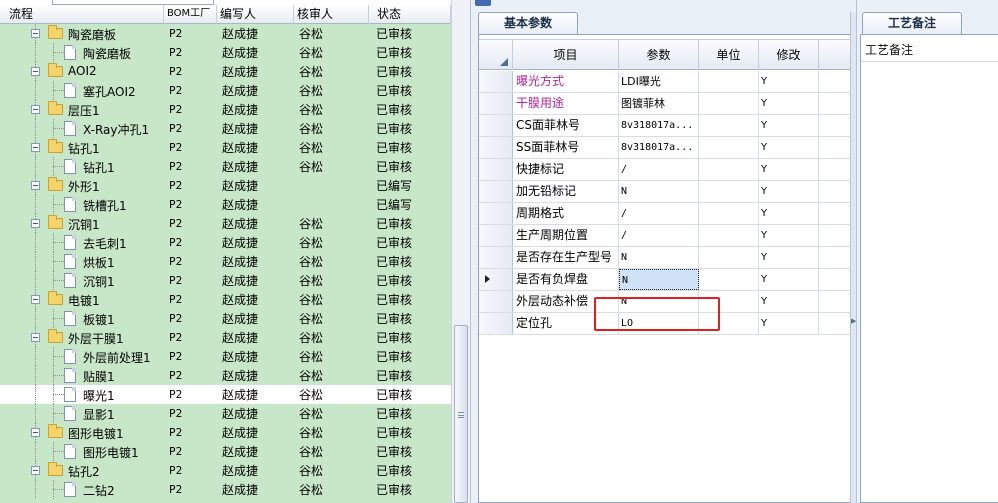 The width and height of the screenshot is (998, 503). What do you see at coordinates (566, 169) in the screenshot?
I see `param-item-cell: 快捷标记` at bounding box center [566, 169].